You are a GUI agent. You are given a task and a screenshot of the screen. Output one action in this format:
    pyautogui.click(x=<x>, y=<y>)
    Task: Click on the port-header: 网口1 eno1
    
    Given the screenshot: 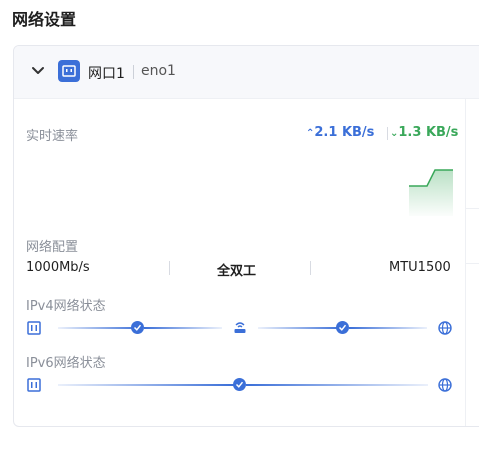 What is the action you would take?
    pyautogui.click(x=246, y=72)
    